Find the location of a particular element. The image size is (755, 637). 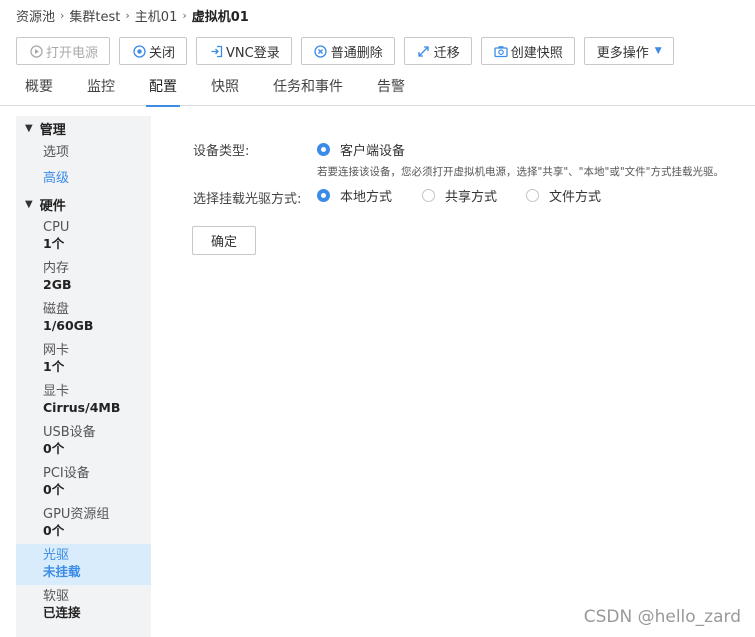

power-on-button: 打开电源 is located at coordinates (63, 51).